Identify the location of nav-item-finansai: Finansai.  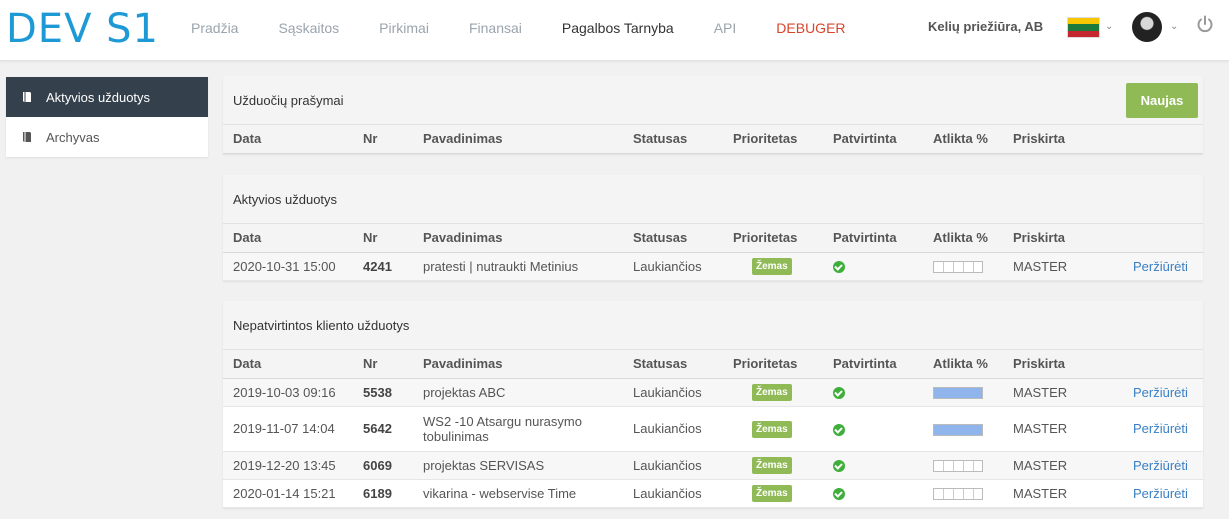
(495, 28).